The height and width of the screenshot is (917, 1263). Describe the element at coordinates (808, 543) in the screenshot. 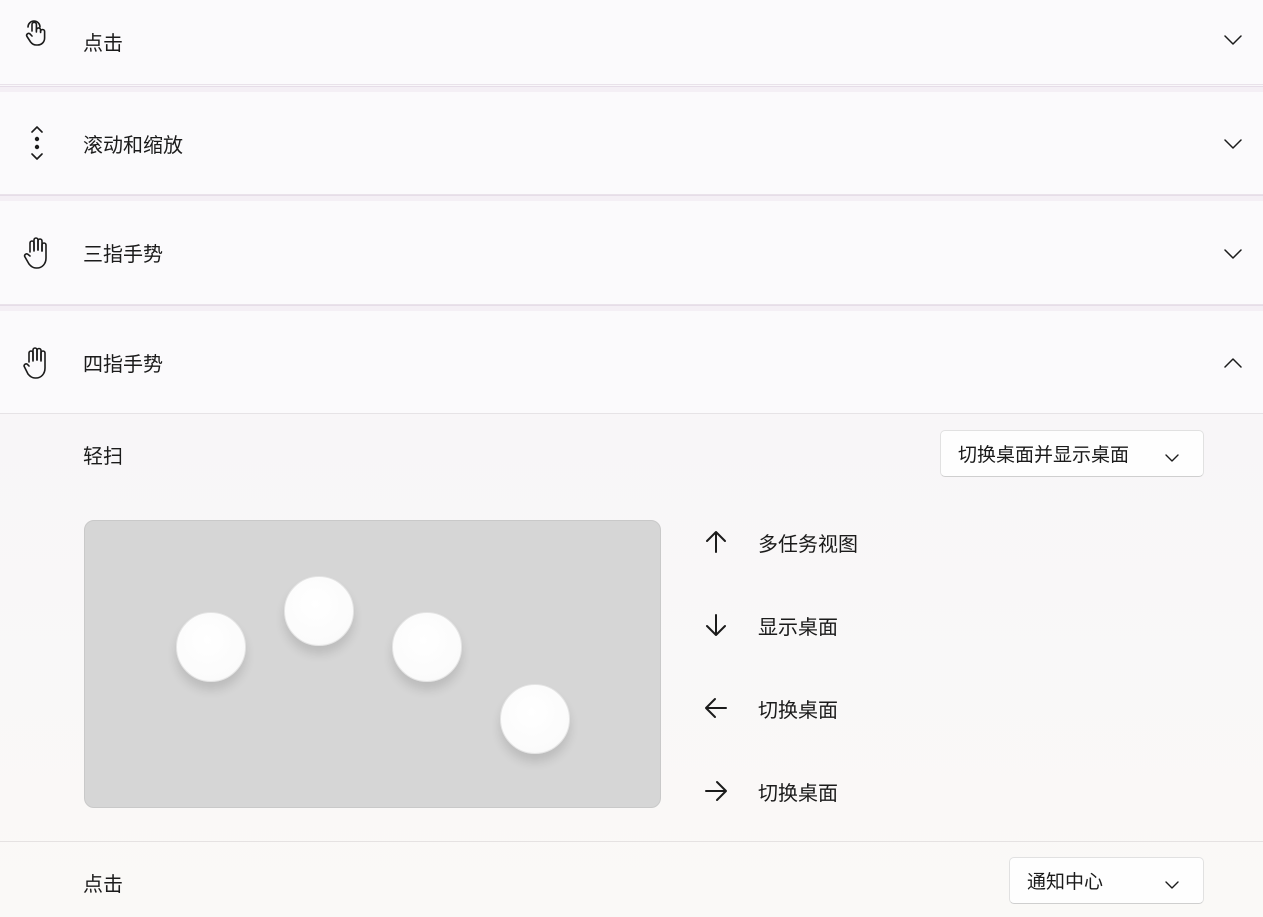

I see `gesture-label-up: 多任务视图` at that location.